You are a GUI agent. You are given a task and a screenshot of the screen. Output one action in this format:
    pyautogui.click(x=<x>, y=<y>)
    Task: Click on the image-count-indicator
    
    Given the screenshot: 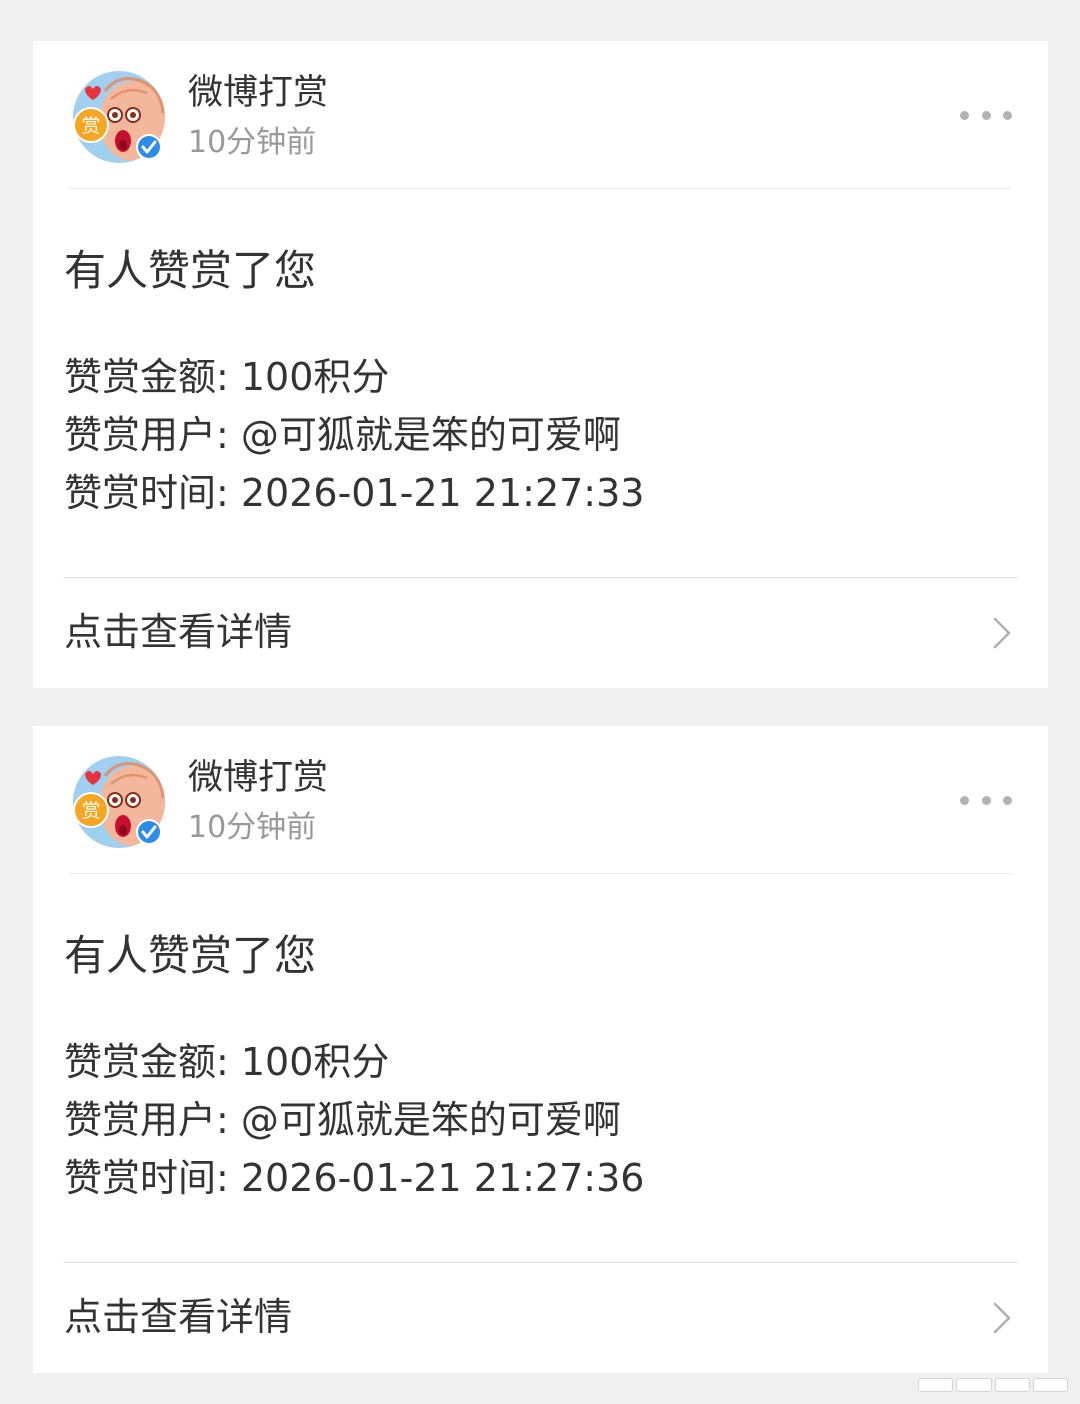 What is the action you would take?
    pyautogui.click(x=993, y=1385)
    